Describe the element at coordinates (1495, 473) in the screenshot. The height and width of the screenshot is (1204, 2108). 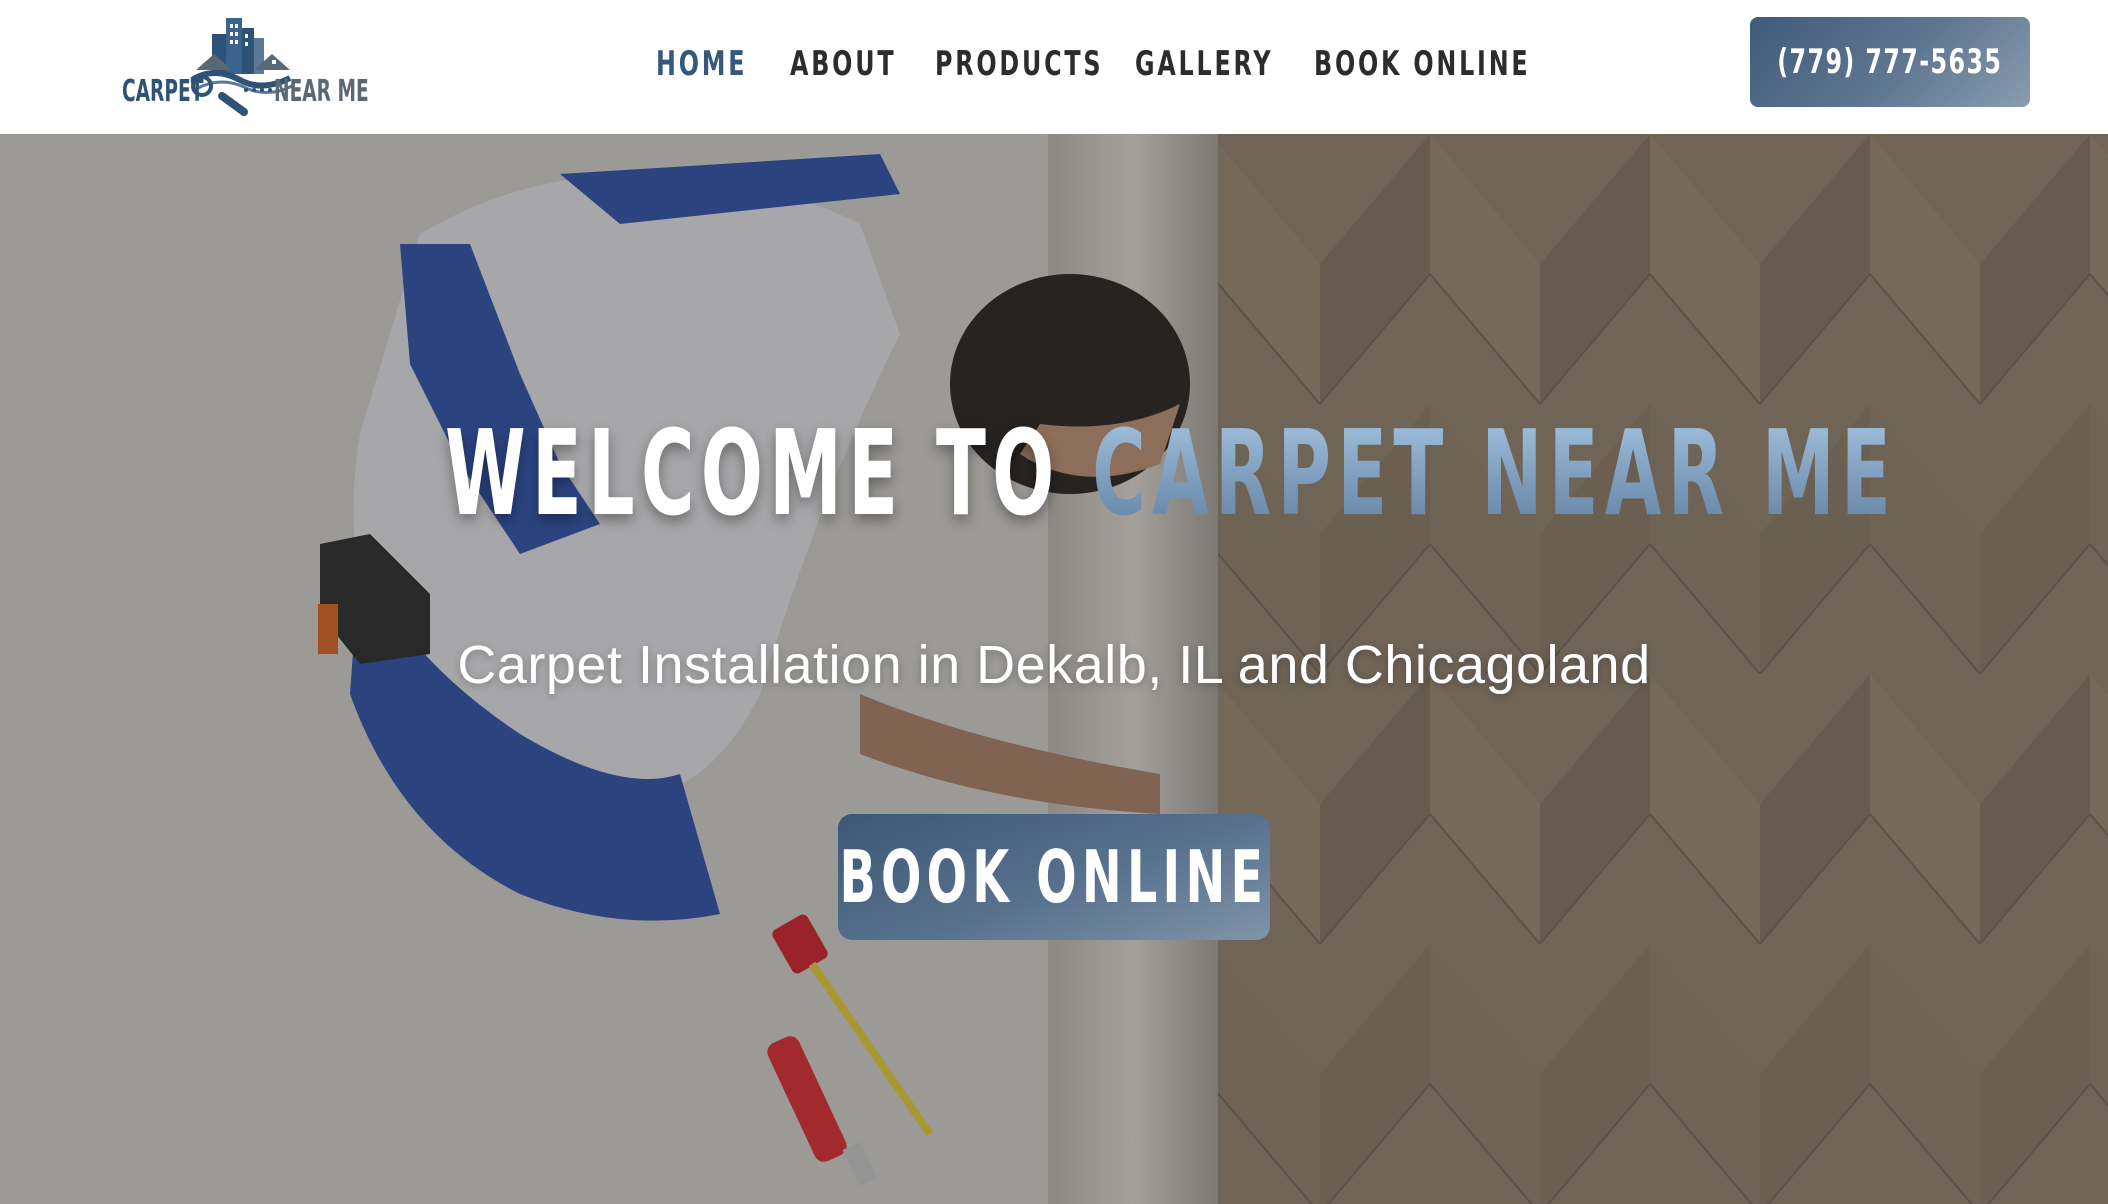
I see `hero-title-accent: CARPET NEAR ME` at that location.